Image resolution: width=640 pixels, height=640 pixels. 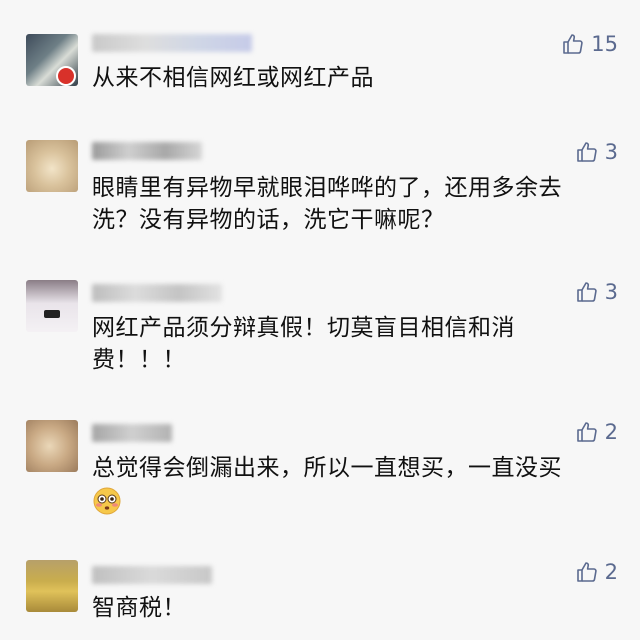 I want to click on like-count: 15, so click(x=604, y=44).